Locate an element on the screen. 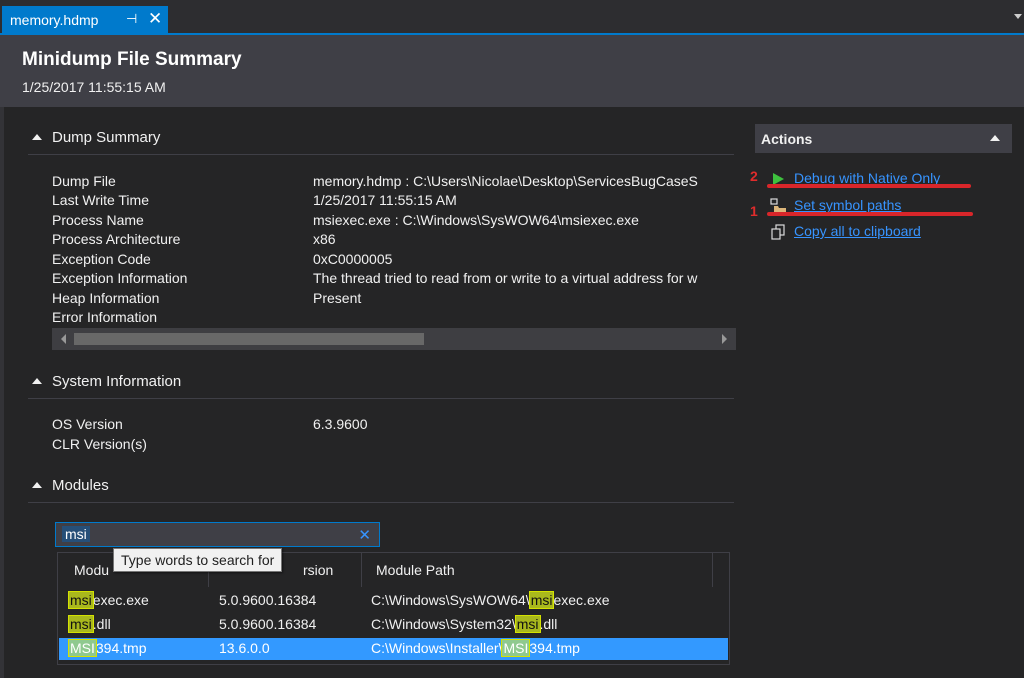 This screenshot has width=1024, height=678. column-header-module-path: Module Path is located at coordinates (415, 570).